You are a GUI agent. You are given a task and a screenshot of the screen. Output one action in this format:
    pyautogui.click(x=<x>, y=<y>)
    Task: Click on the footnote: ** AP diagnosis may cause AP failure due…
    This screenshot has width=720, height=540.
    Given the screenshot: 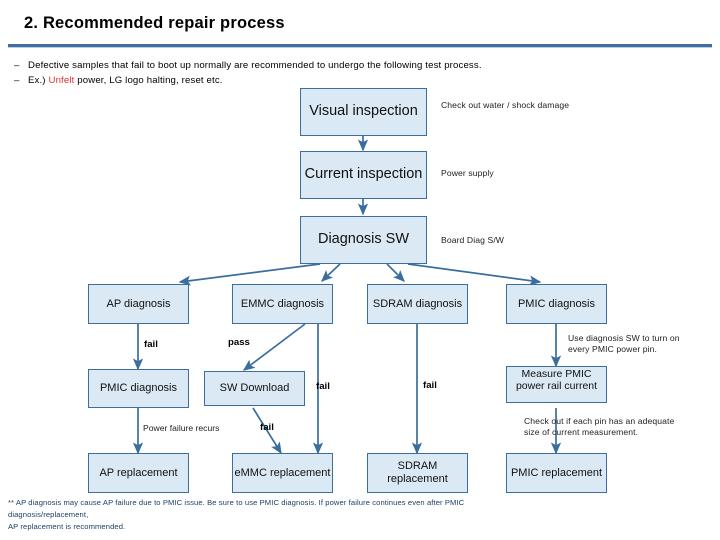 What is the action you would take?
    pyautogui.click(x=358, y=515)
    